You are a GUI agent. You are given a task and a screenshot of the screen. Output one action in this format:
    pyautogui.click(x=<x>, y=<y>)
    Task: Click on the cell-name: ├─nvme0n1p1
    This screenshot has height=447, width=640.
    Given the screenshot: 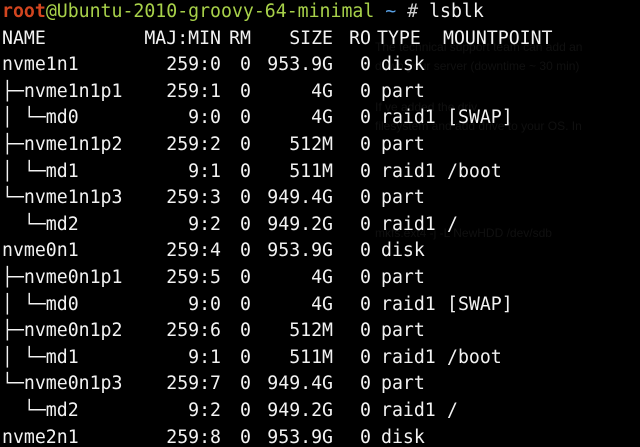 What is the action you would take?
    pyautogui.click(x=62, y=277)
    